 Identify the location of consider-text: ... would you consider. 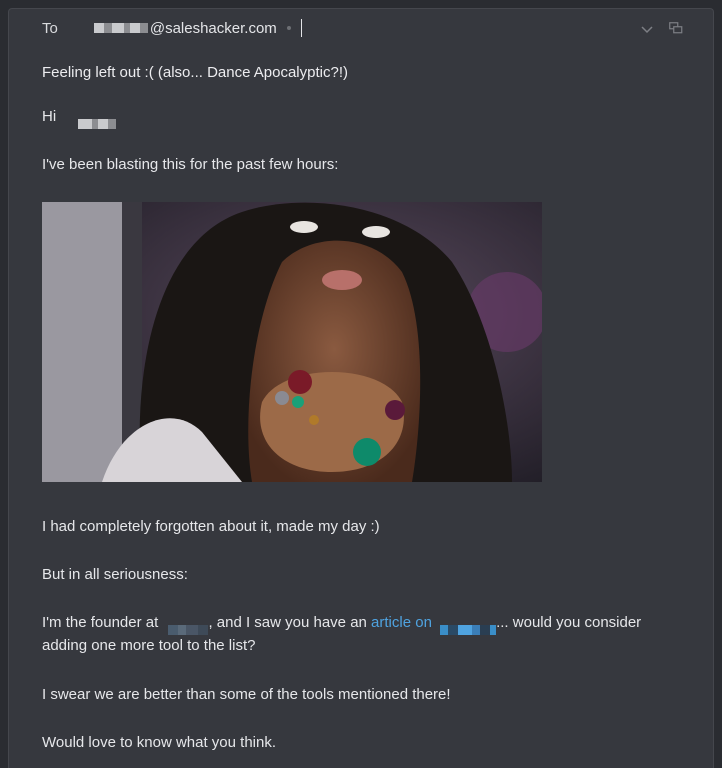
(569, 622).